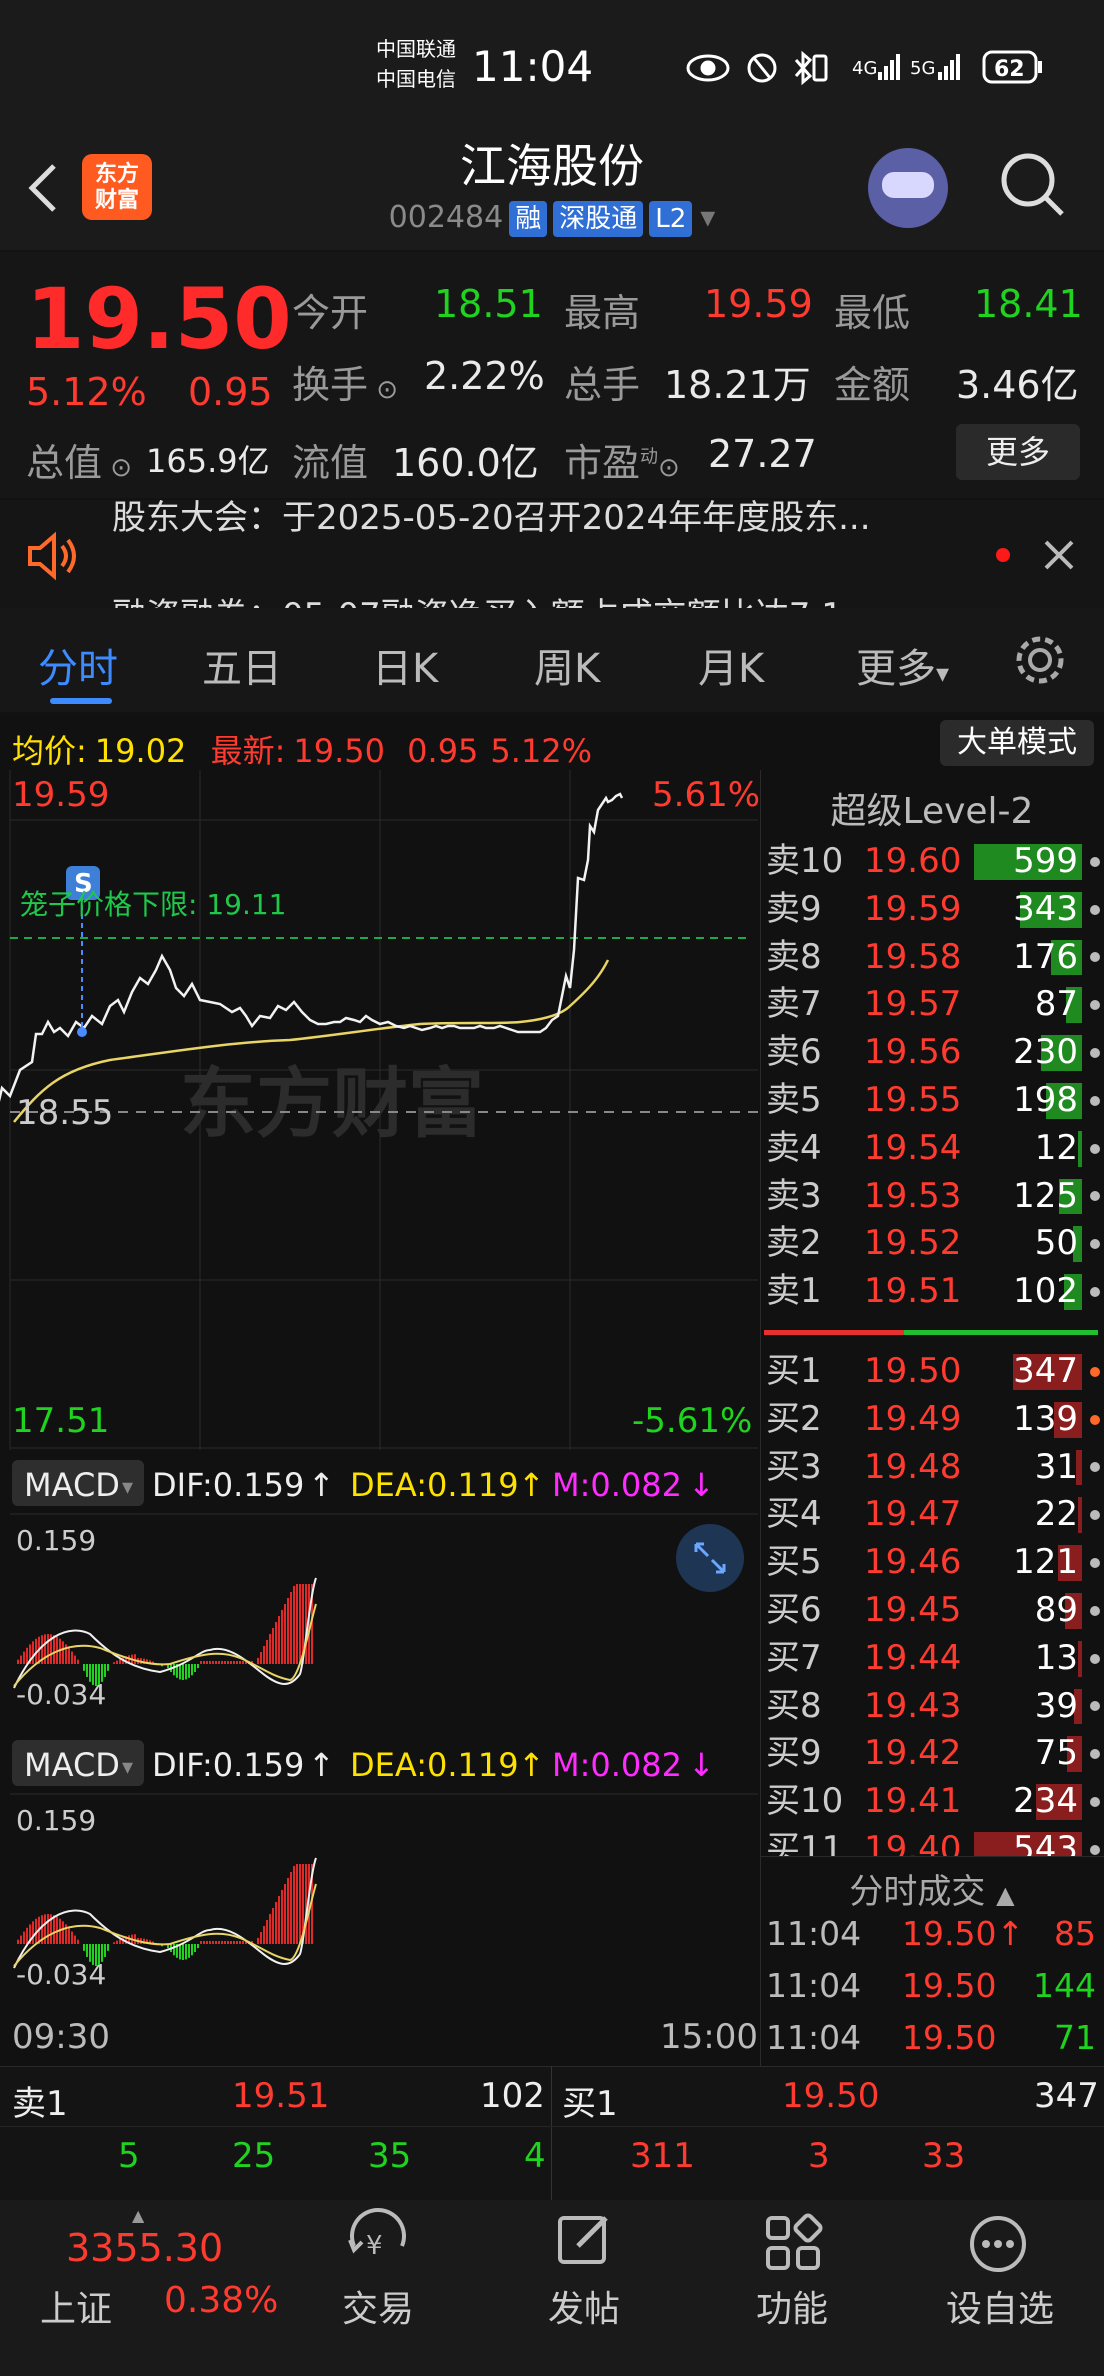 The image size is (1104, 2376). Describe the element at coordinates (1045, 1562) in the screenshot. I see `bid-volume: 121` at that location.